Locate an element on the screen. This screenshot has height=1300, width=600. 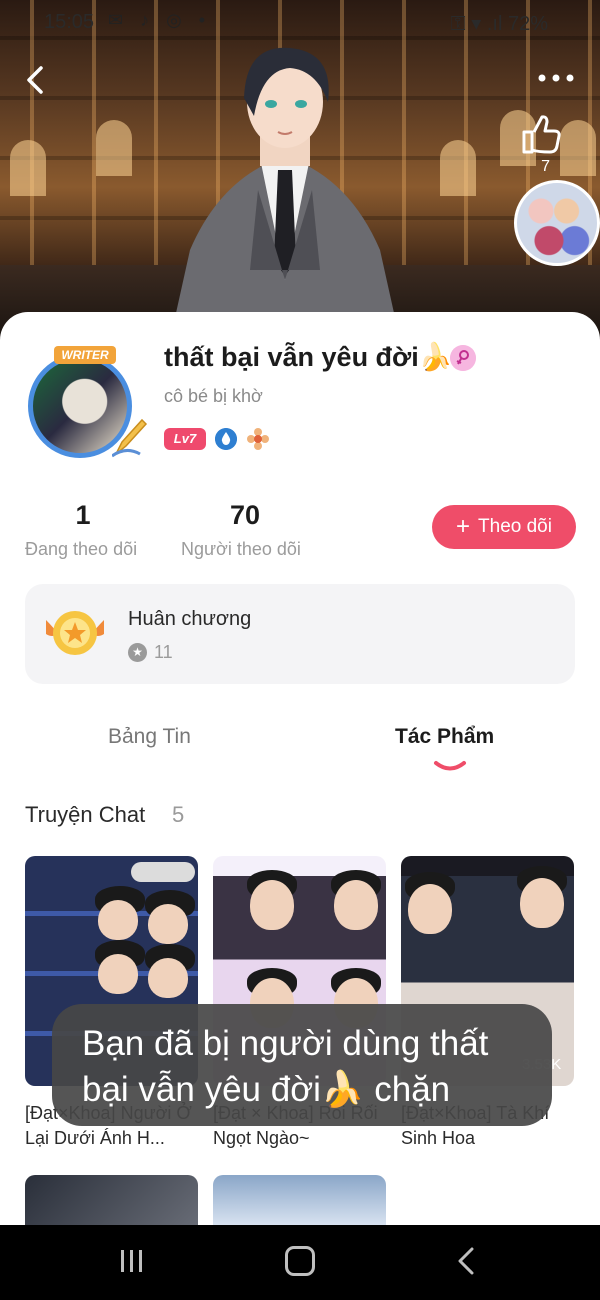
pen-icon is located at coordinates (130, 438).